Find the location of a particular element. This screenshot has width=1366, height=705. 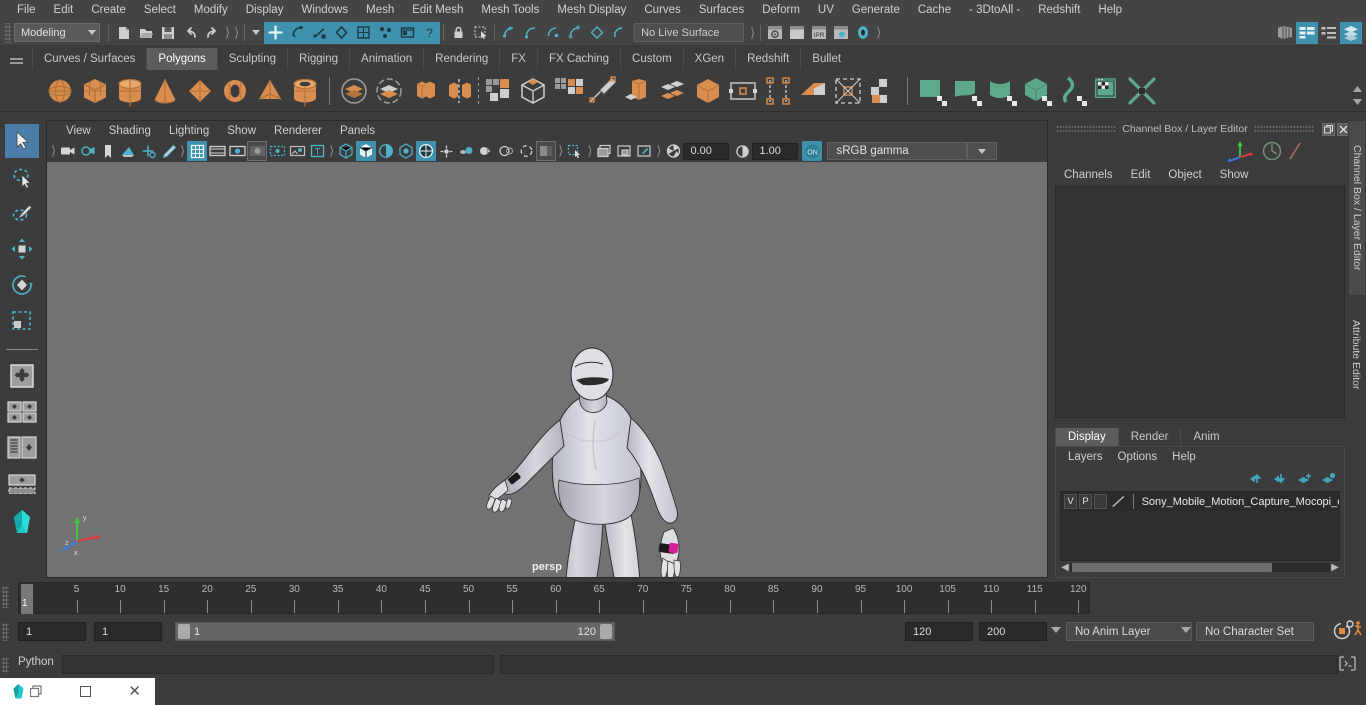

animation-preferences-icon is located at coordinates (1355, 629).